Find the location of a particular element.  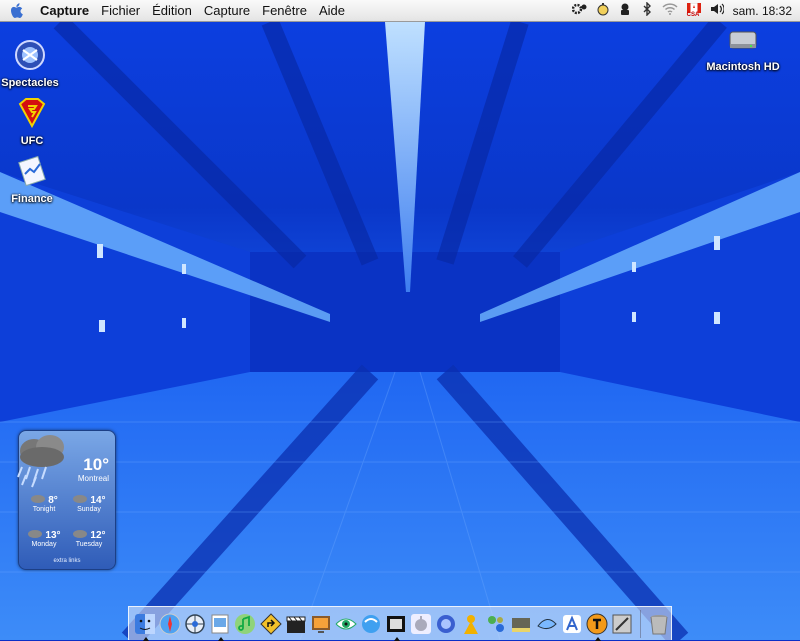

dock-omni is located at coordinates (597, 625).